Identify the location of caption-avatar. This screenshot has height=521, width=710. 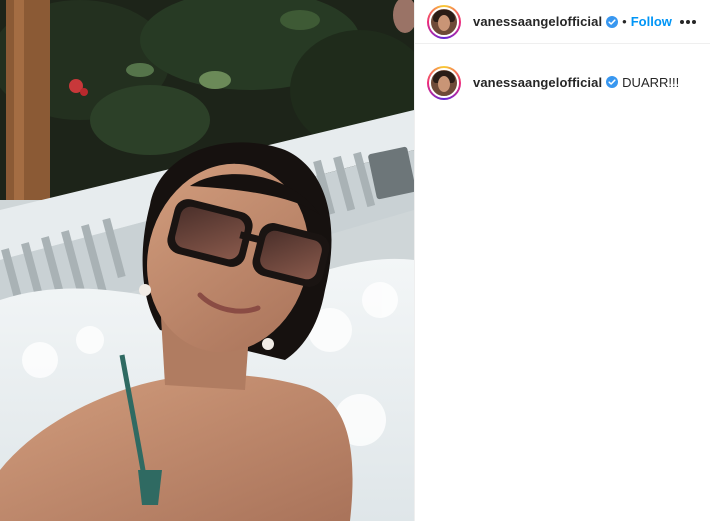
(444, 83).